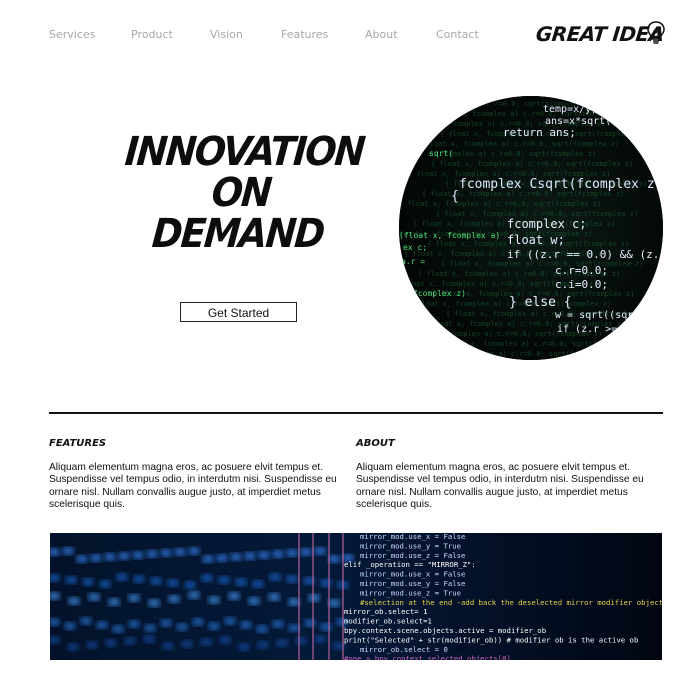 The width and height of the screenshot is (680, 674). I want to click on nav-link-contact: Contact, so click(457, 34).